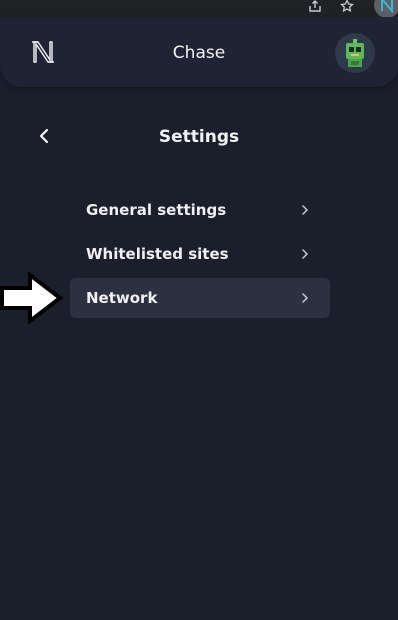 The height and width of the screenshot is (620, 398). What do you see at coordinates (199, 137) in the screenshot?
I see `page-title: Settings` at bounding box center [199, 137].